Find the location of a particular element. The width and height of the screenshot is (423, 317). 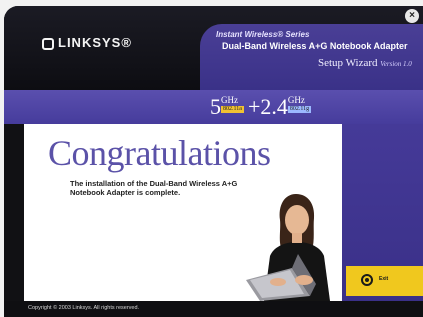

page-title: Congratulations is located at coordinates (159, 153).